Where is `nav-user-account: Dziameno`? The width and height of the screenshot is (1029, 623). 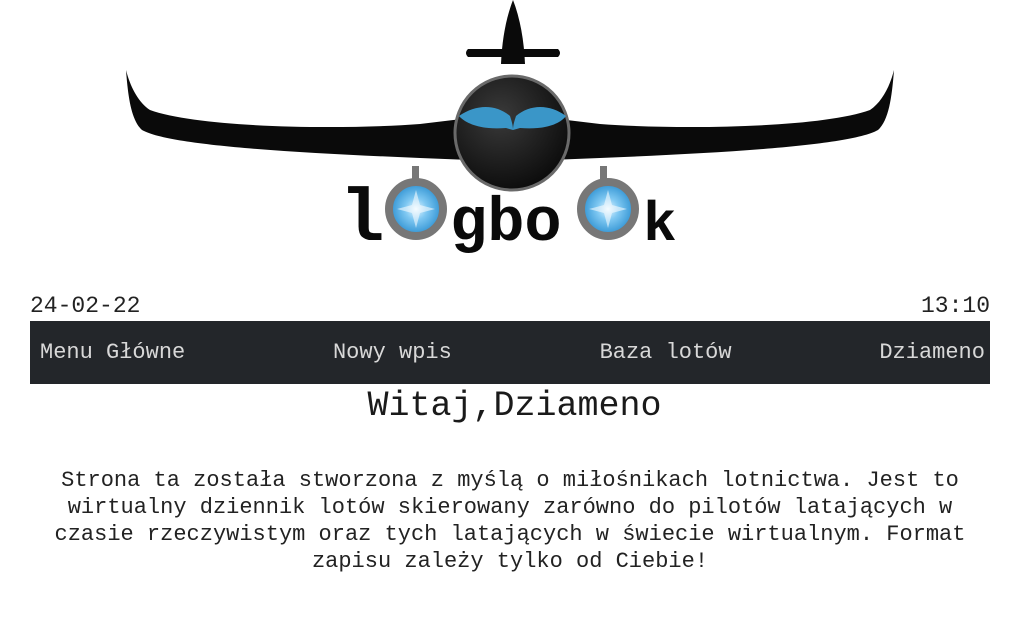
nav-user-account: Dziameno is located at coordinates (932, 352).